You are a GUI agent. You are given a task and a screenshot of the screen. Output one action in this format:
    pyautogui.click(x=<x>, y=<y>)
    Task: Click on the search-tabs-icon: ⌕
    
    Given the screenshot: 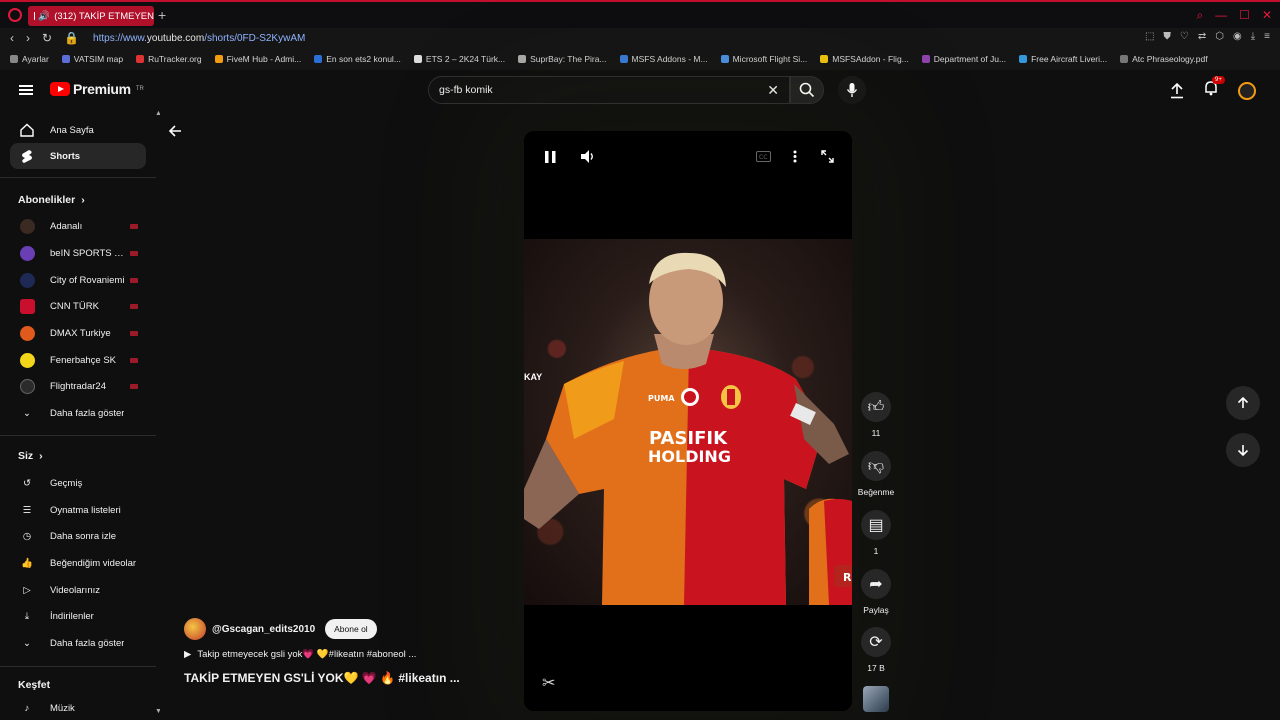 What is the action you would take?
    pyautogui.click(x=1199, y=15)
    